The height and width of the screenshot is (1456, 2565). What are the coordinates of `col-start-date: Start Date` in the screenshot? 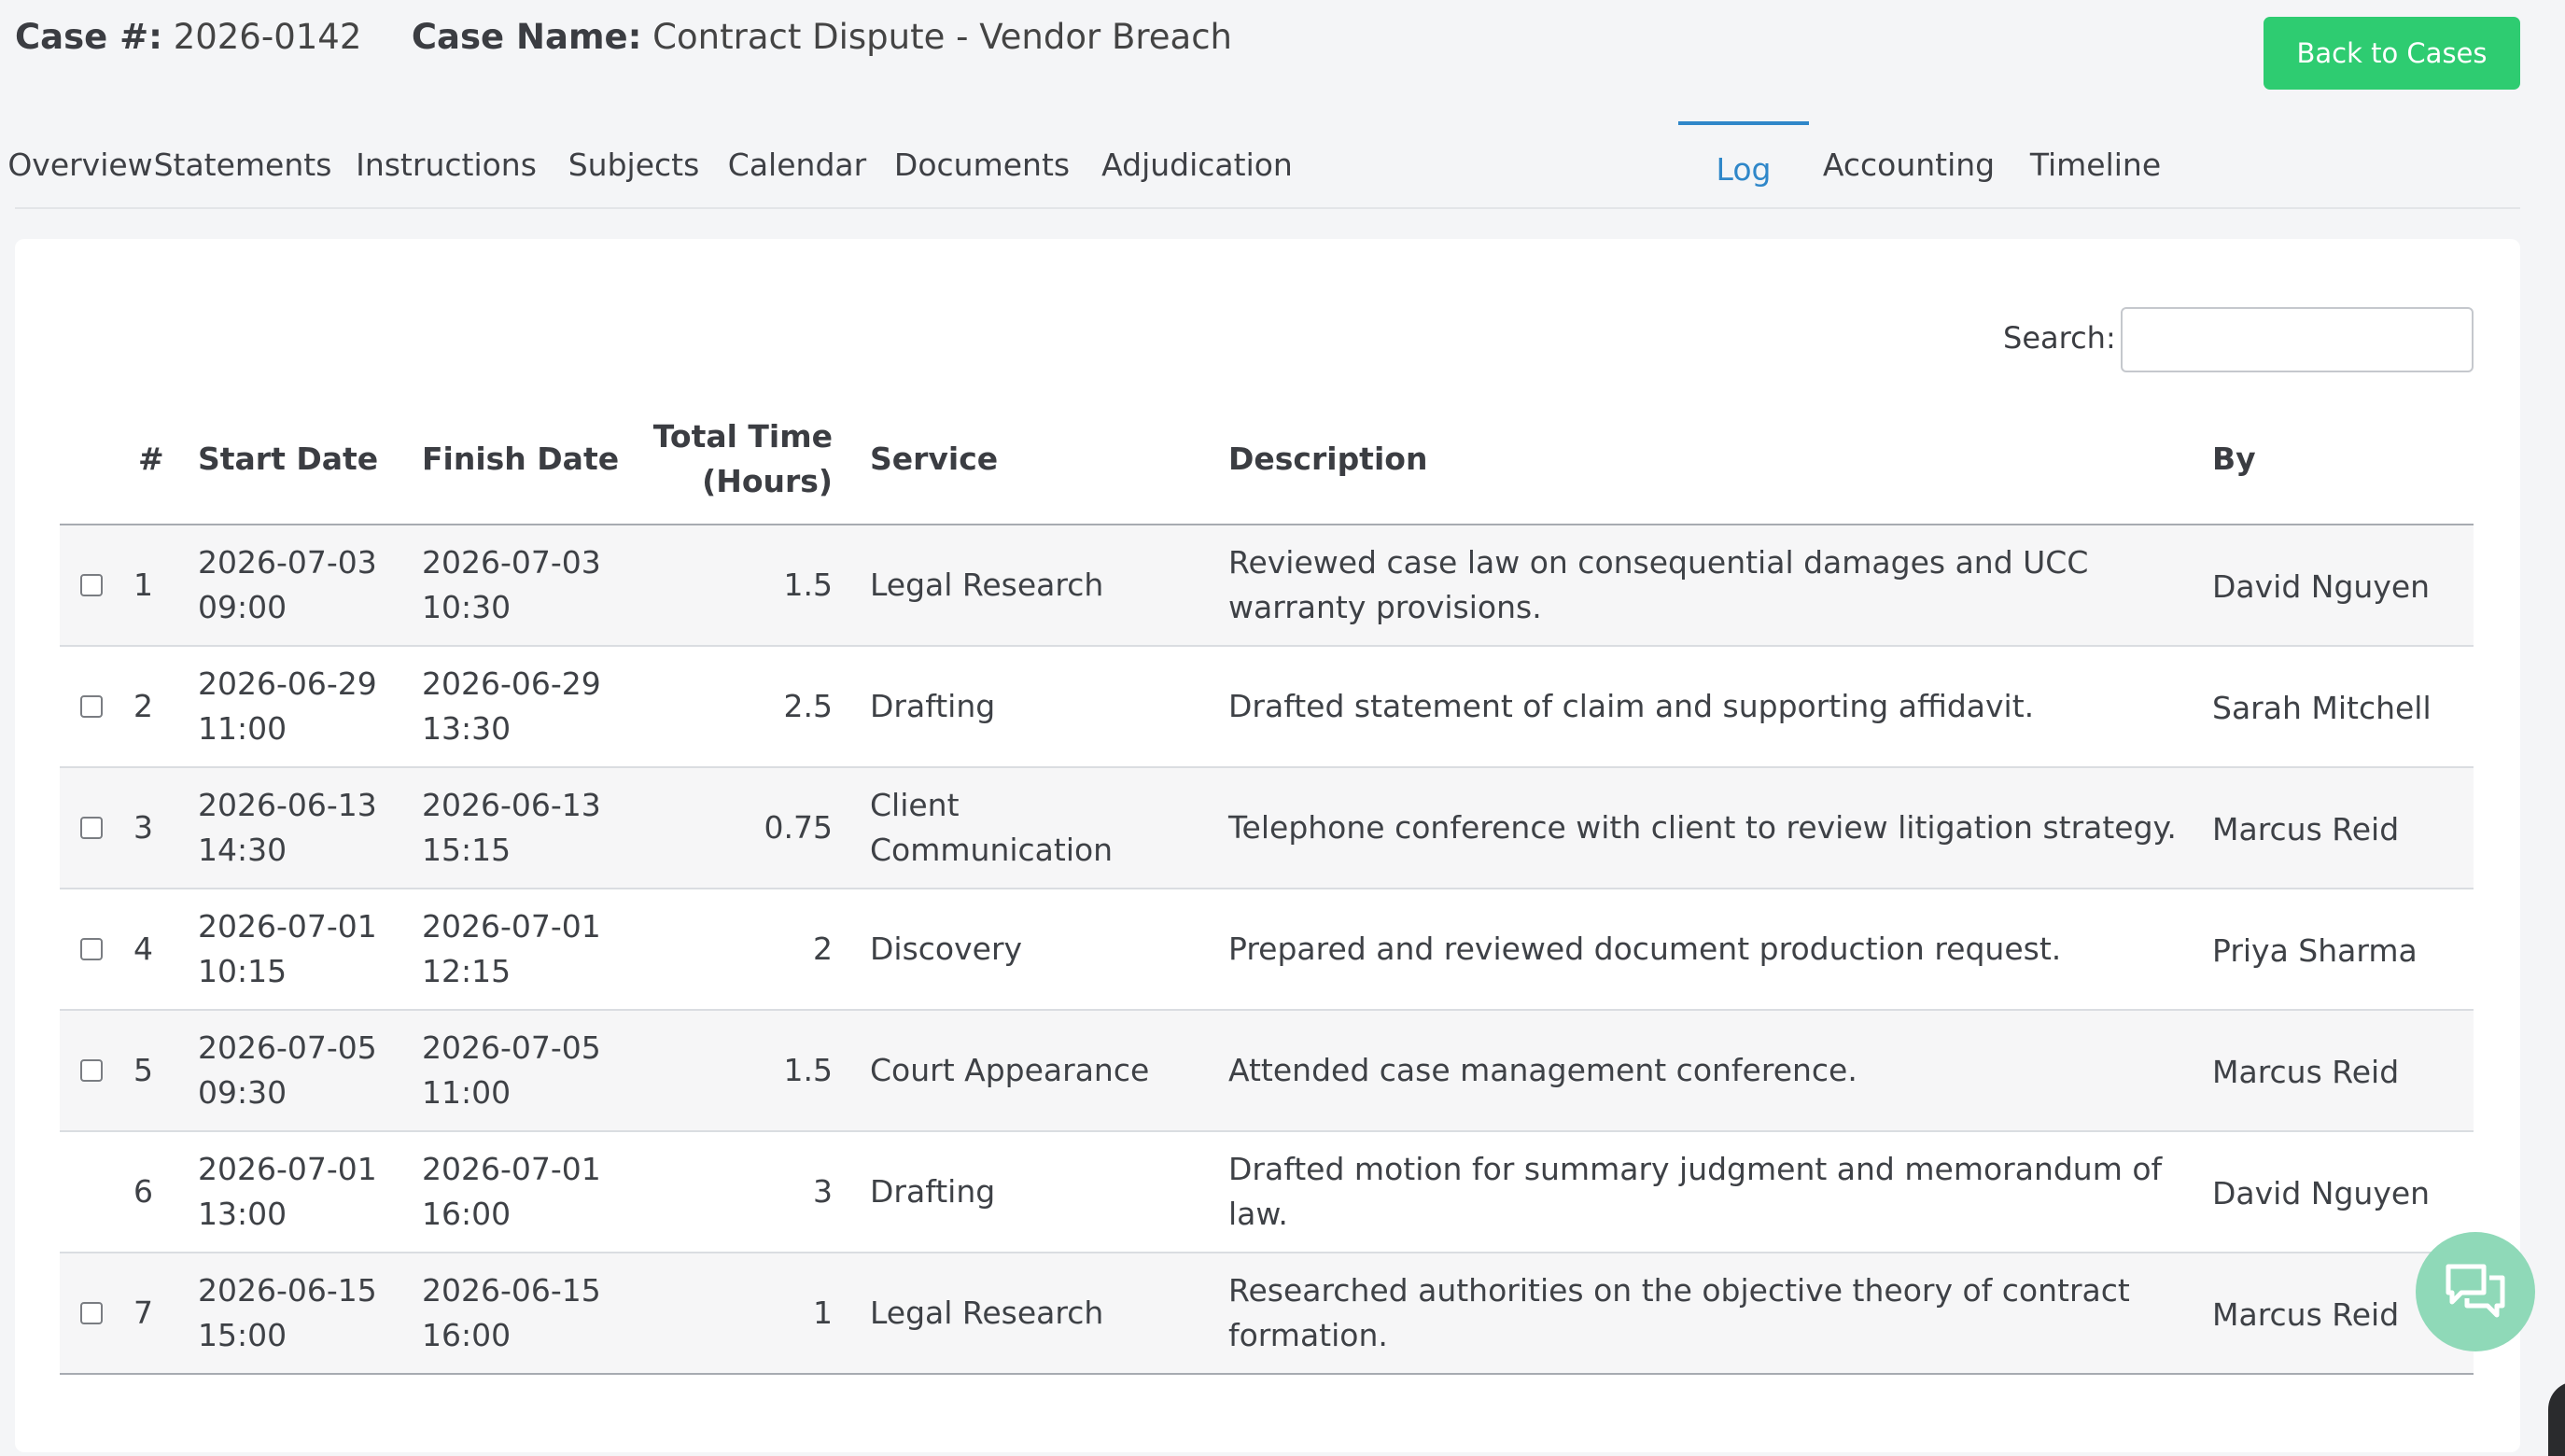 It's located at (288, 459).